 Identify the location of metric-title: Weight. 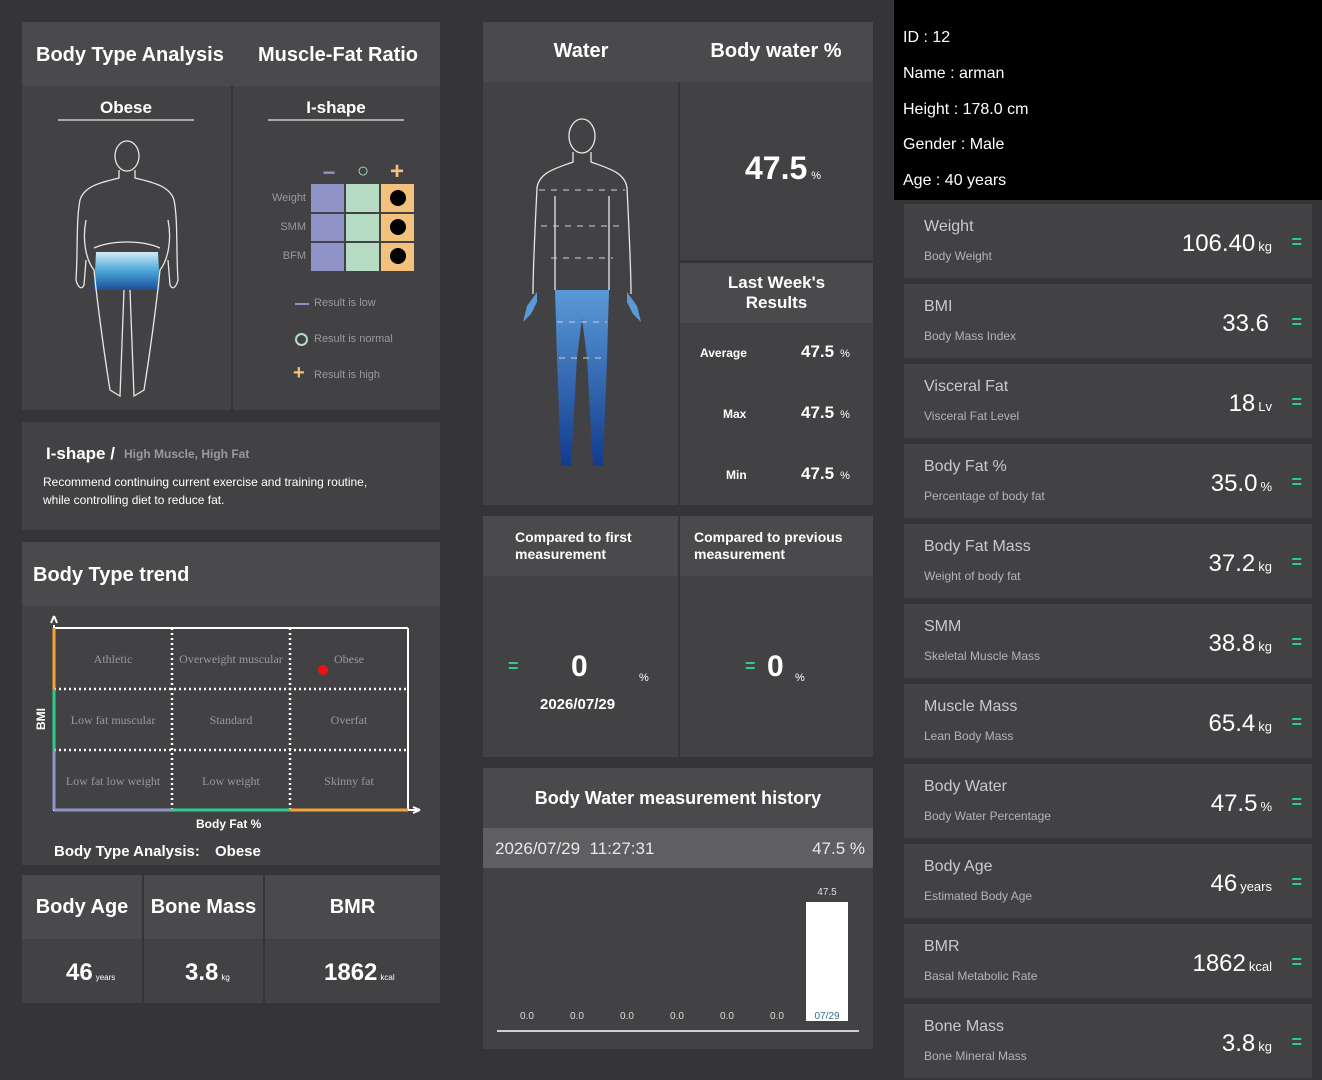
(949, 226).